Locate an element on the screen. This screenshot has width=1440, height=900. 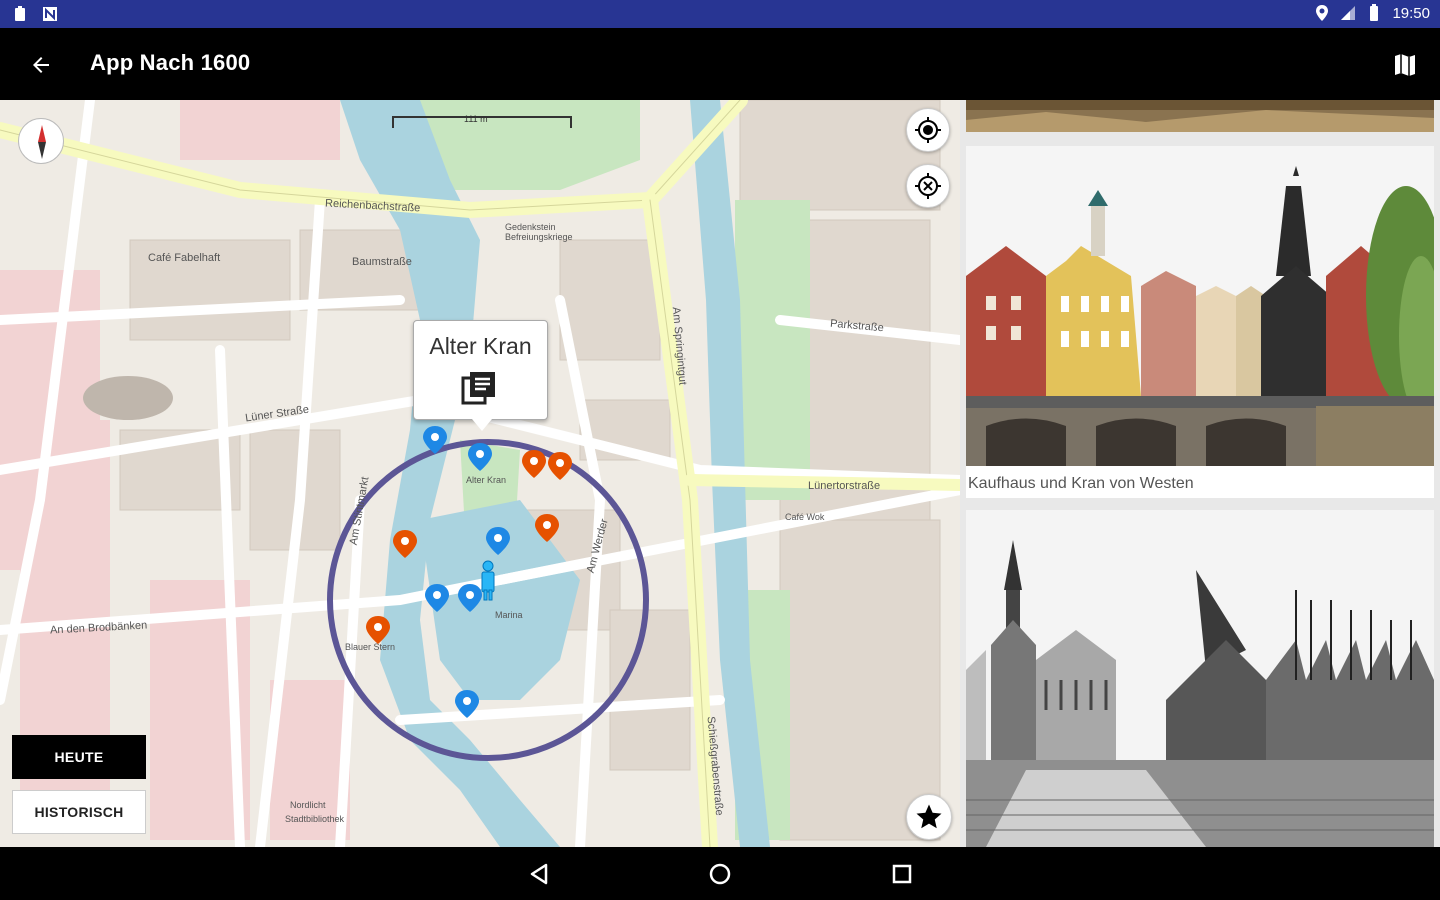
system-nav-bar is located at coordinates (720, 873).